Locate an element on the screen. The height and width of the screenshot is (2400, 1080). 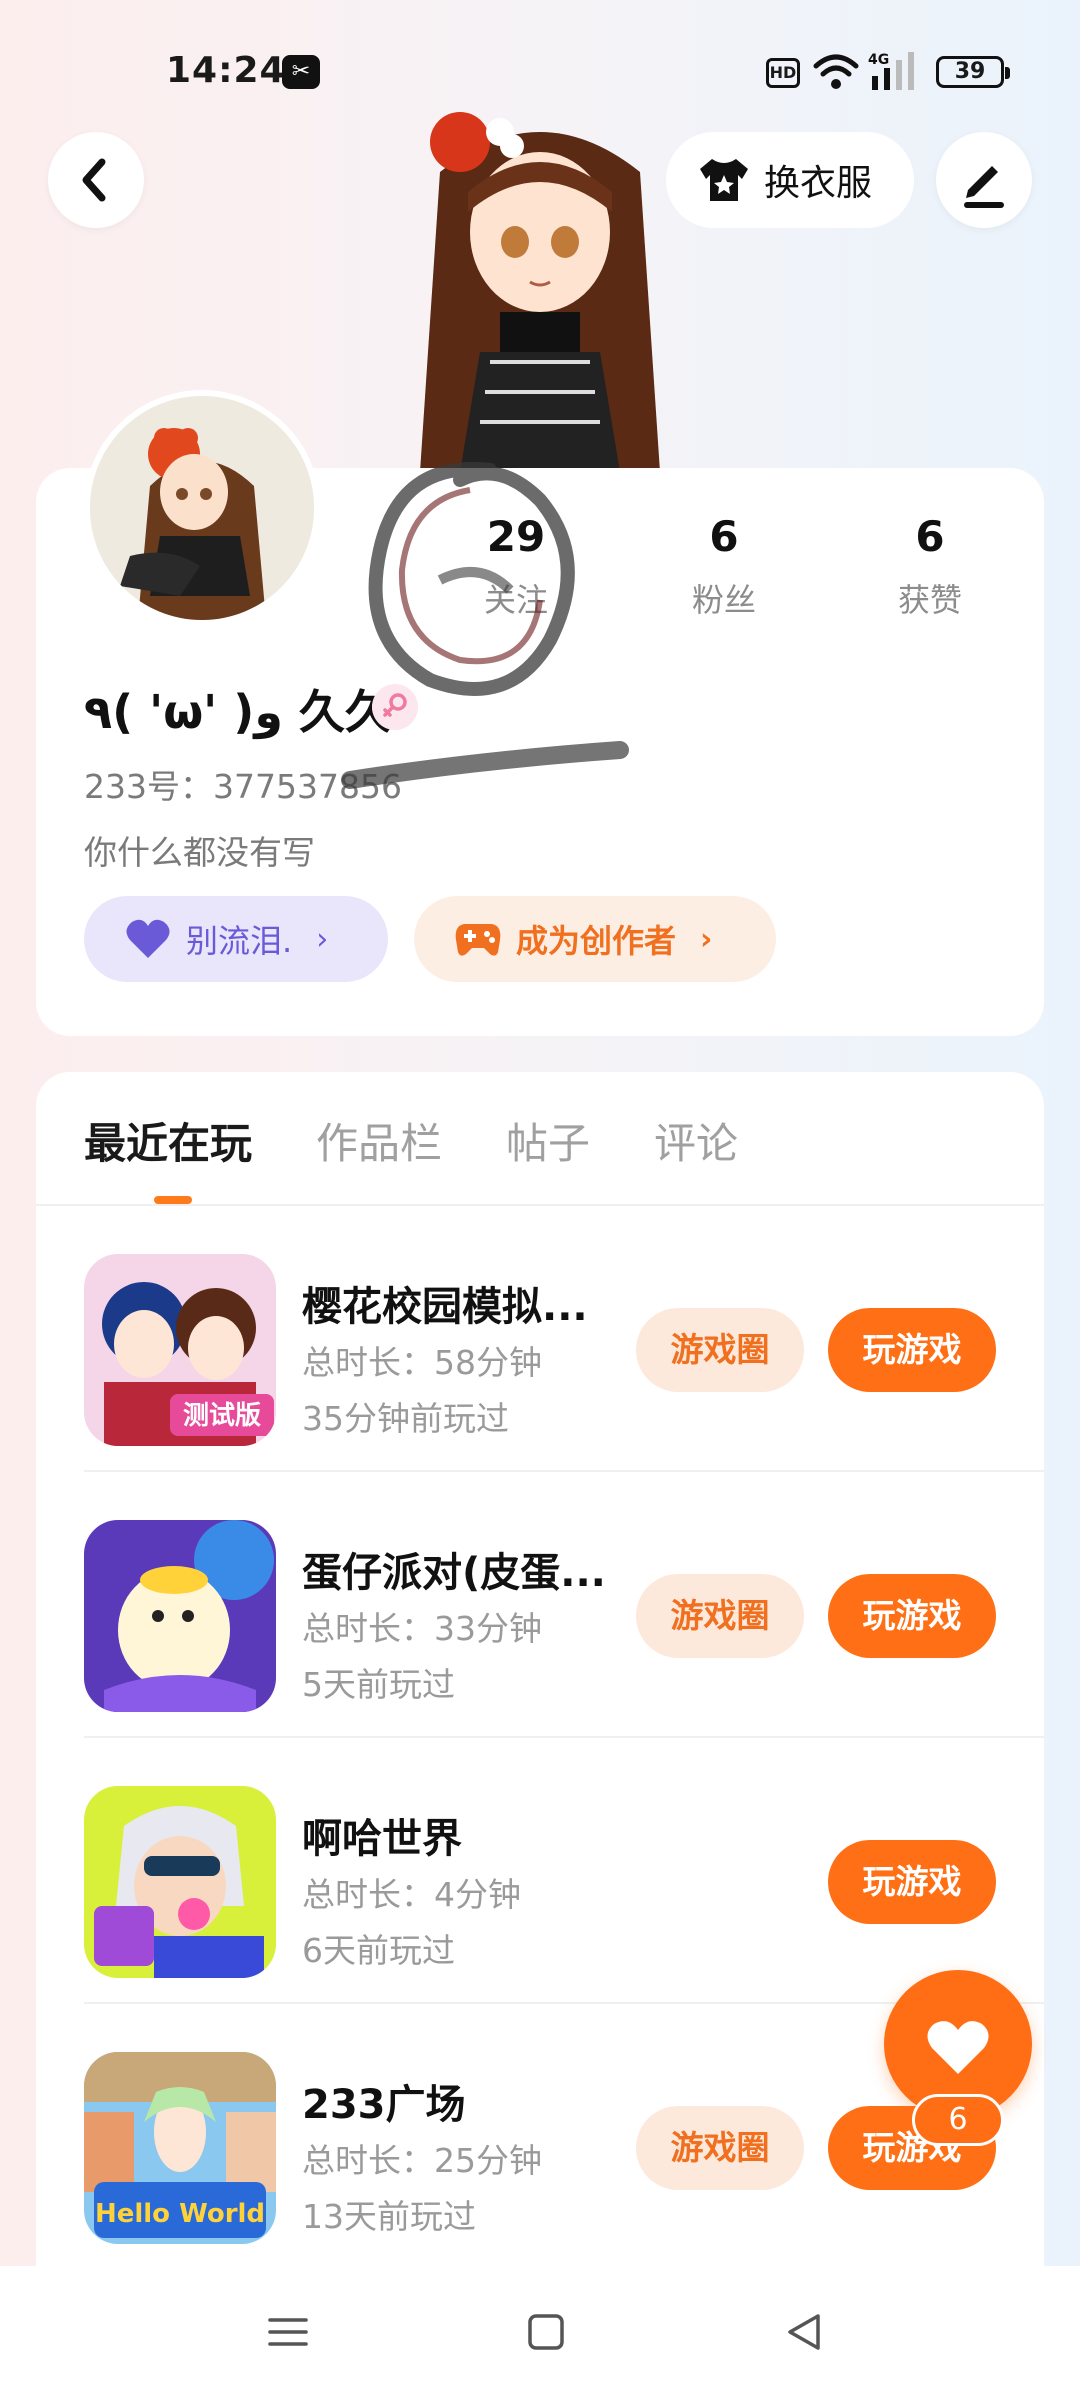
tab-recently-played: 最近在玩 is located at coordinates (168, 1140).